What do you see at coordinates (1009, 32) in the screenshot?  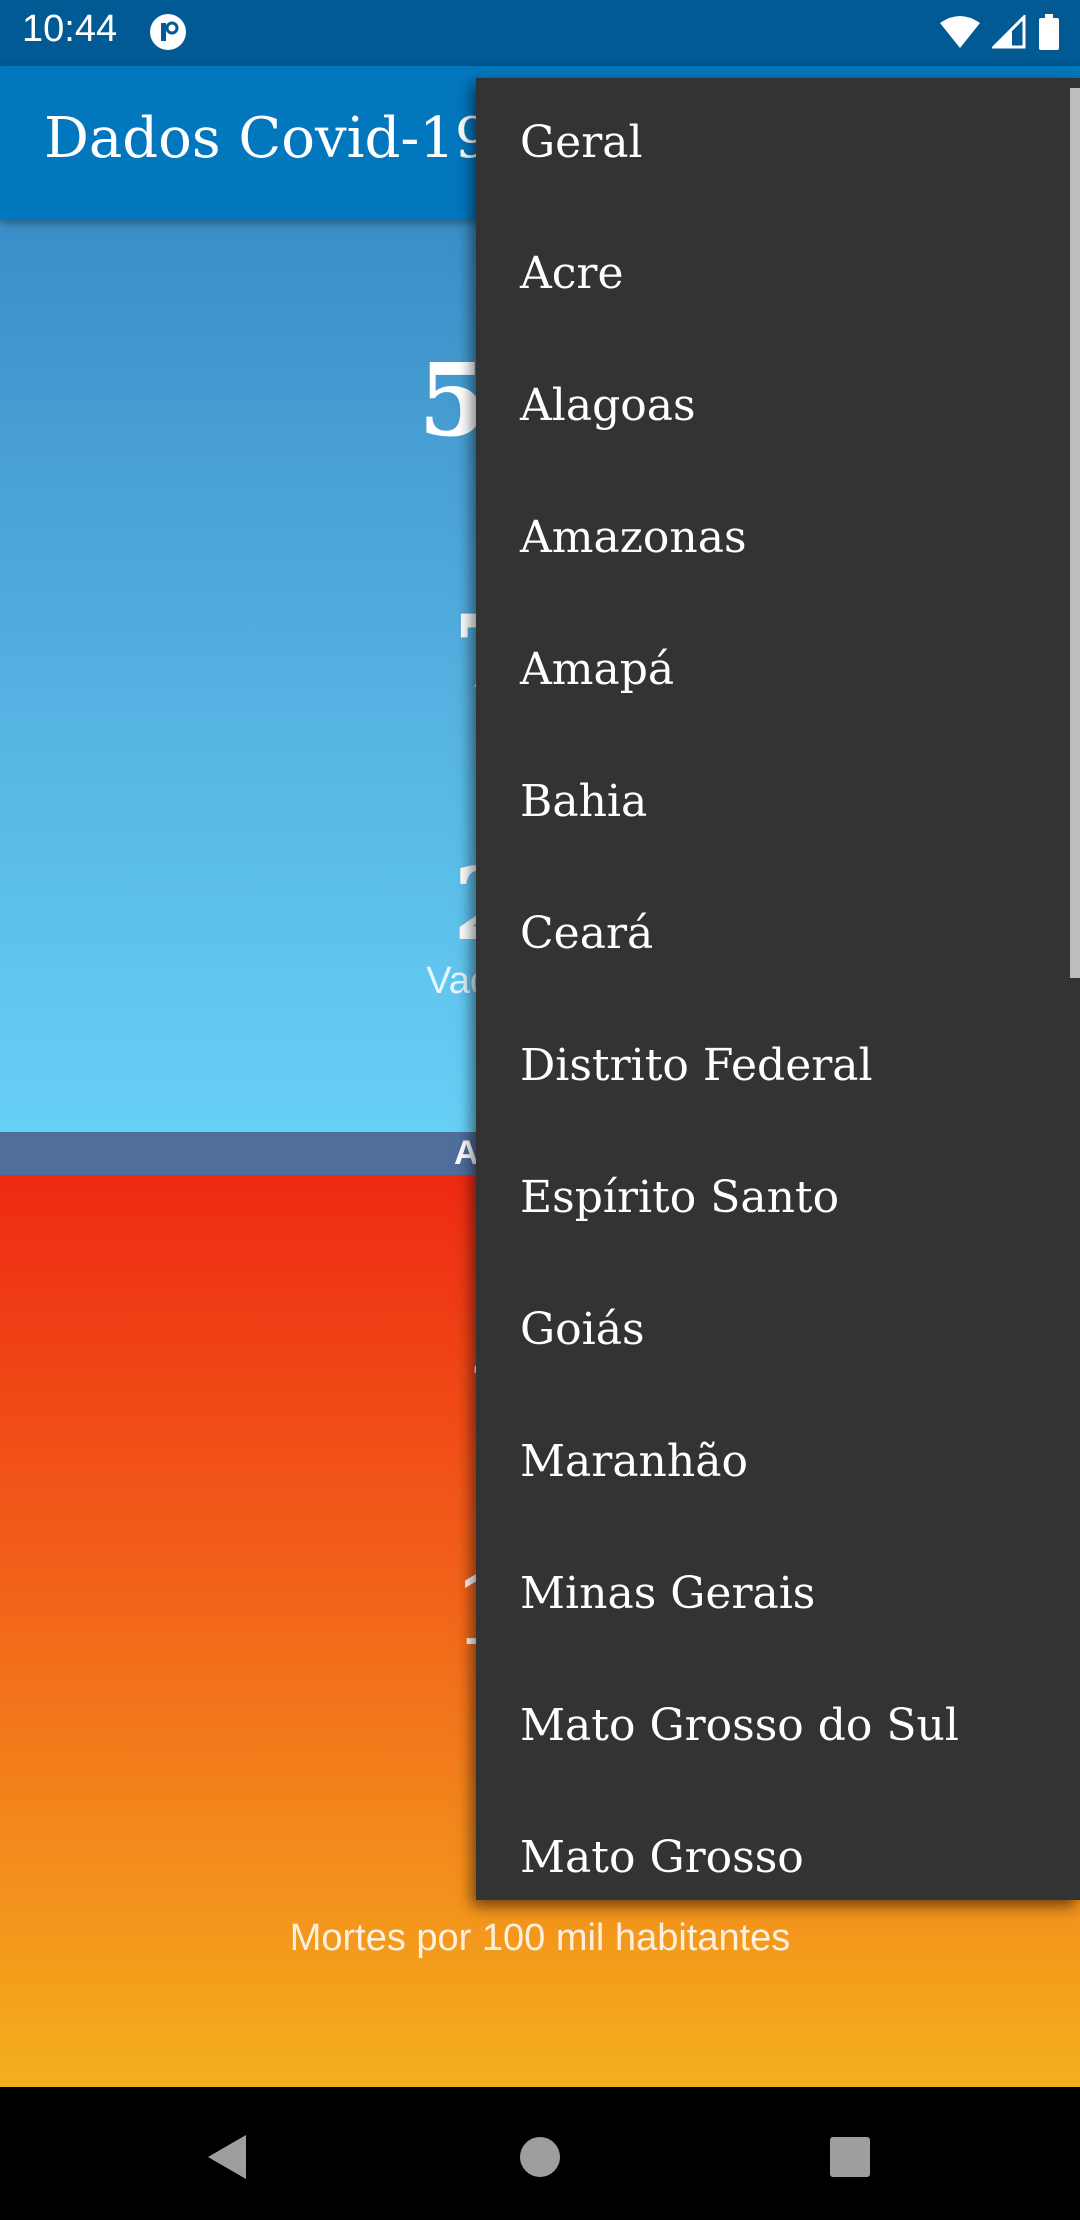 I see `signal-icon` at bounding box center [1009, 32].